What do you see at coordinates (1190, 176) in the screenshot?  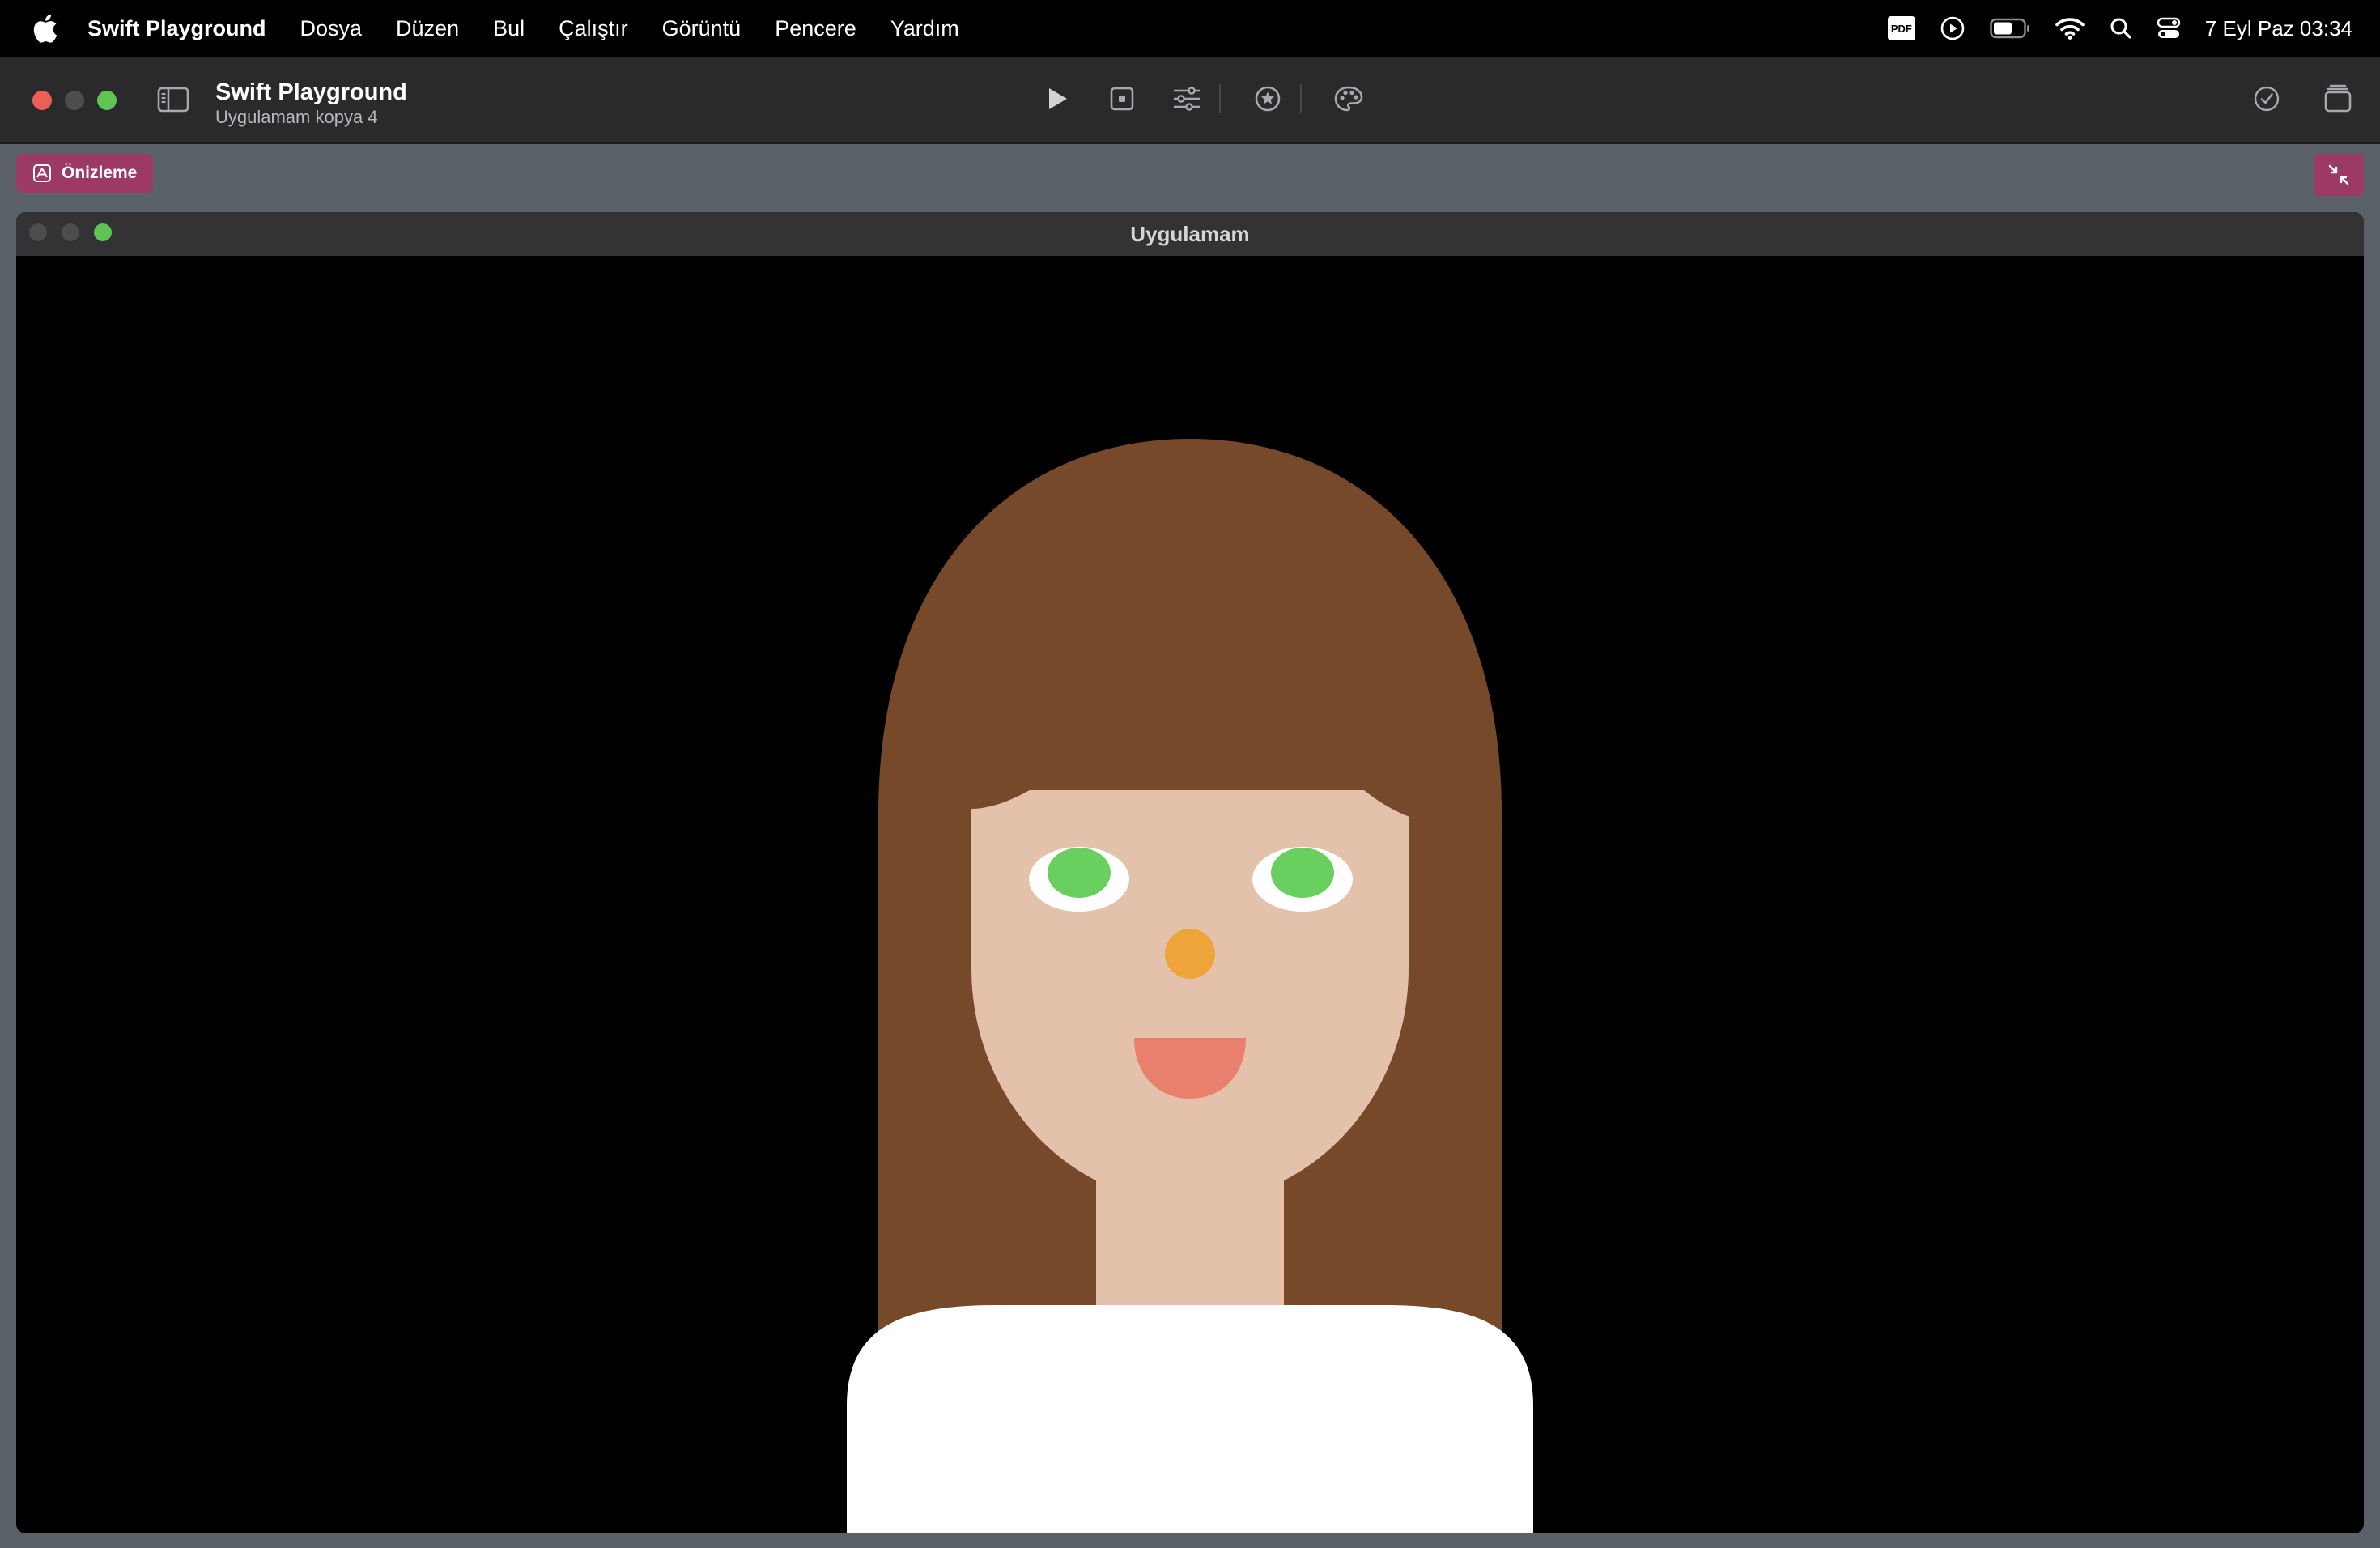 I see `preview-strip: Önizleme` at bounding box center [1190, 176].